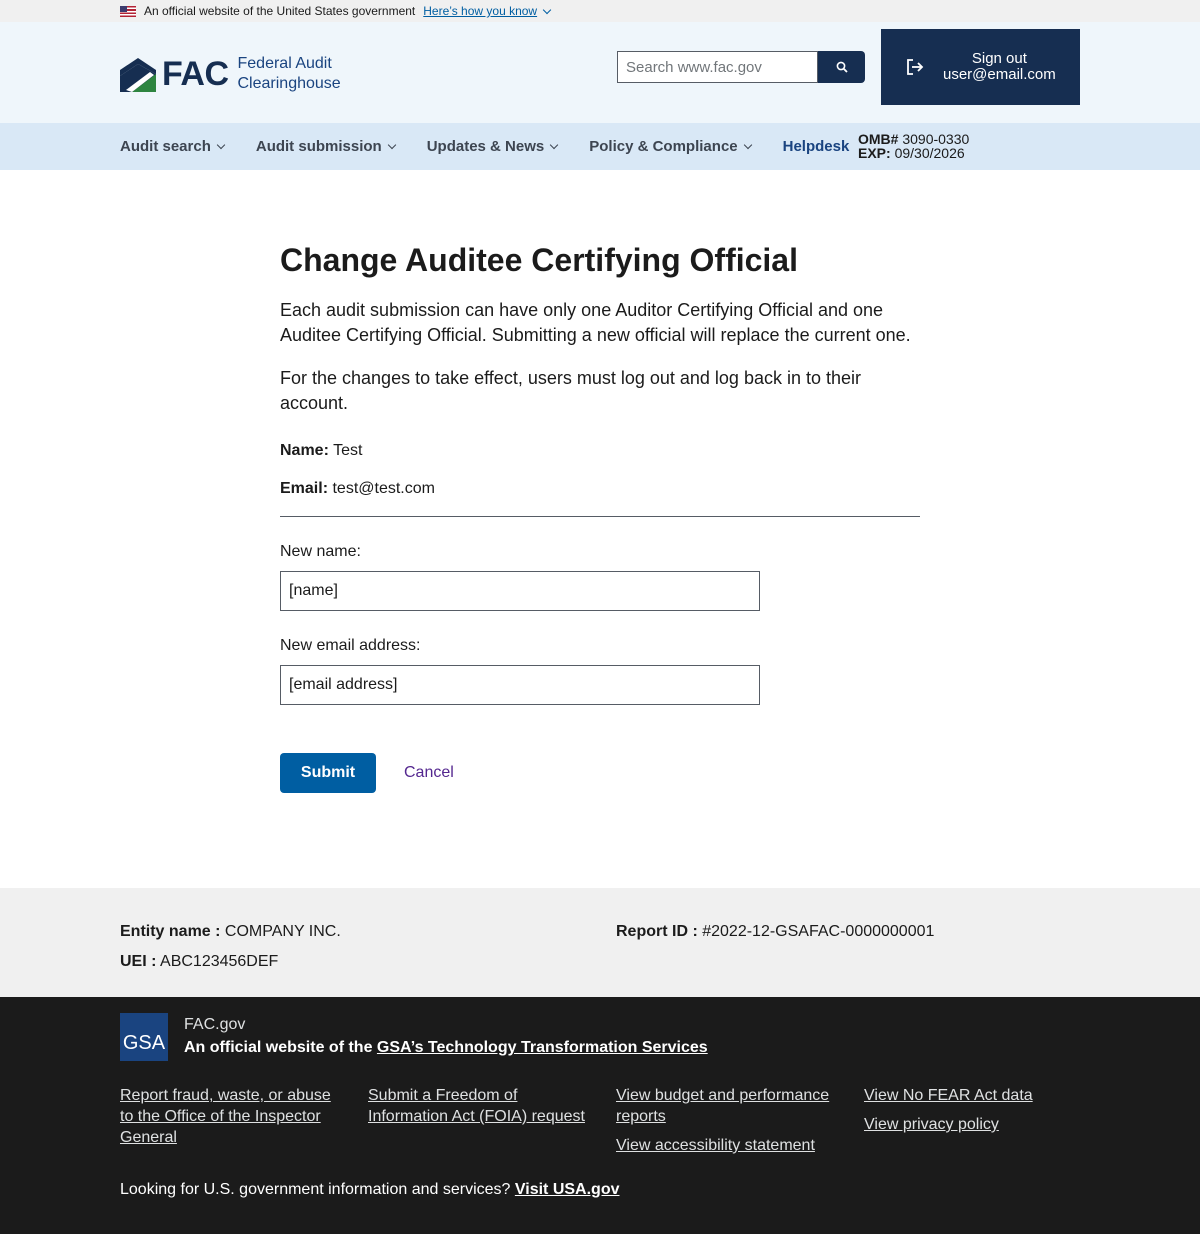  Describe the element at coordinates (326, 146) in the screenshot. I see `nav-audit-submission: Audit submission` at that location.